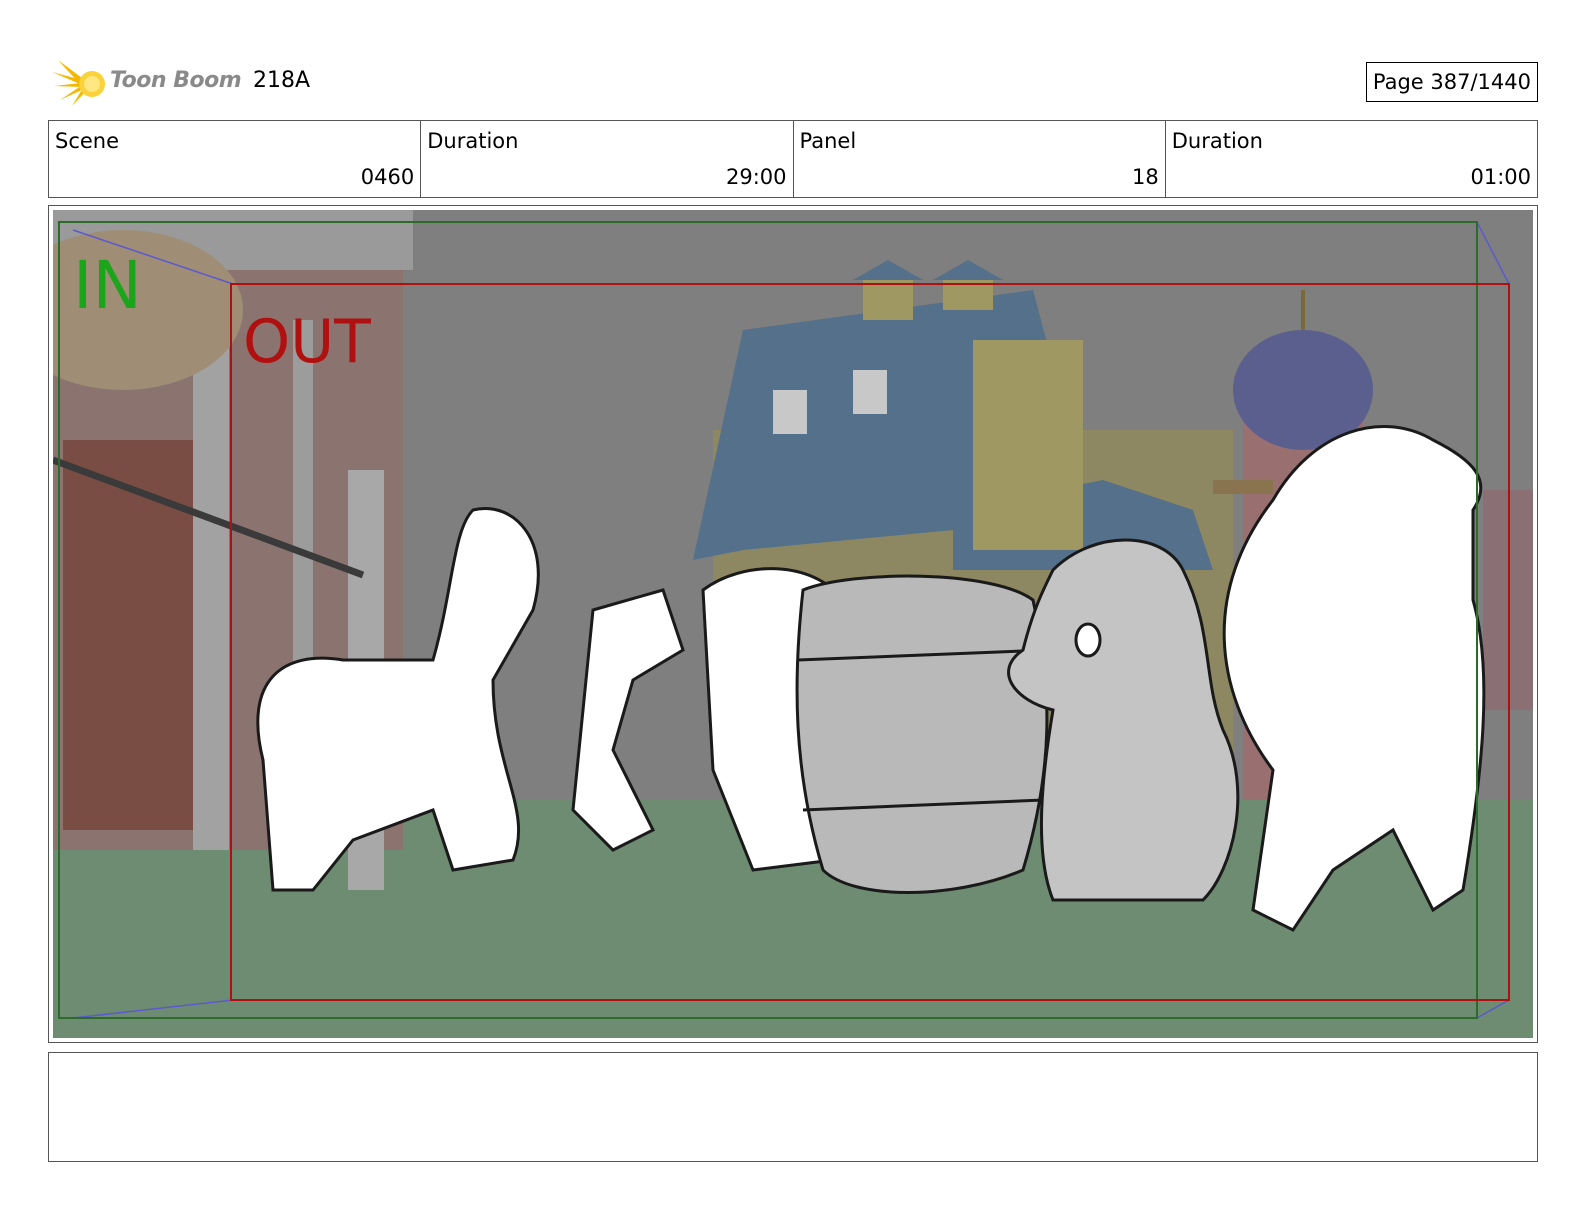  Describe the element at coordinates (107, 285) in the screenshot. I see `in-label: IN` at that location.